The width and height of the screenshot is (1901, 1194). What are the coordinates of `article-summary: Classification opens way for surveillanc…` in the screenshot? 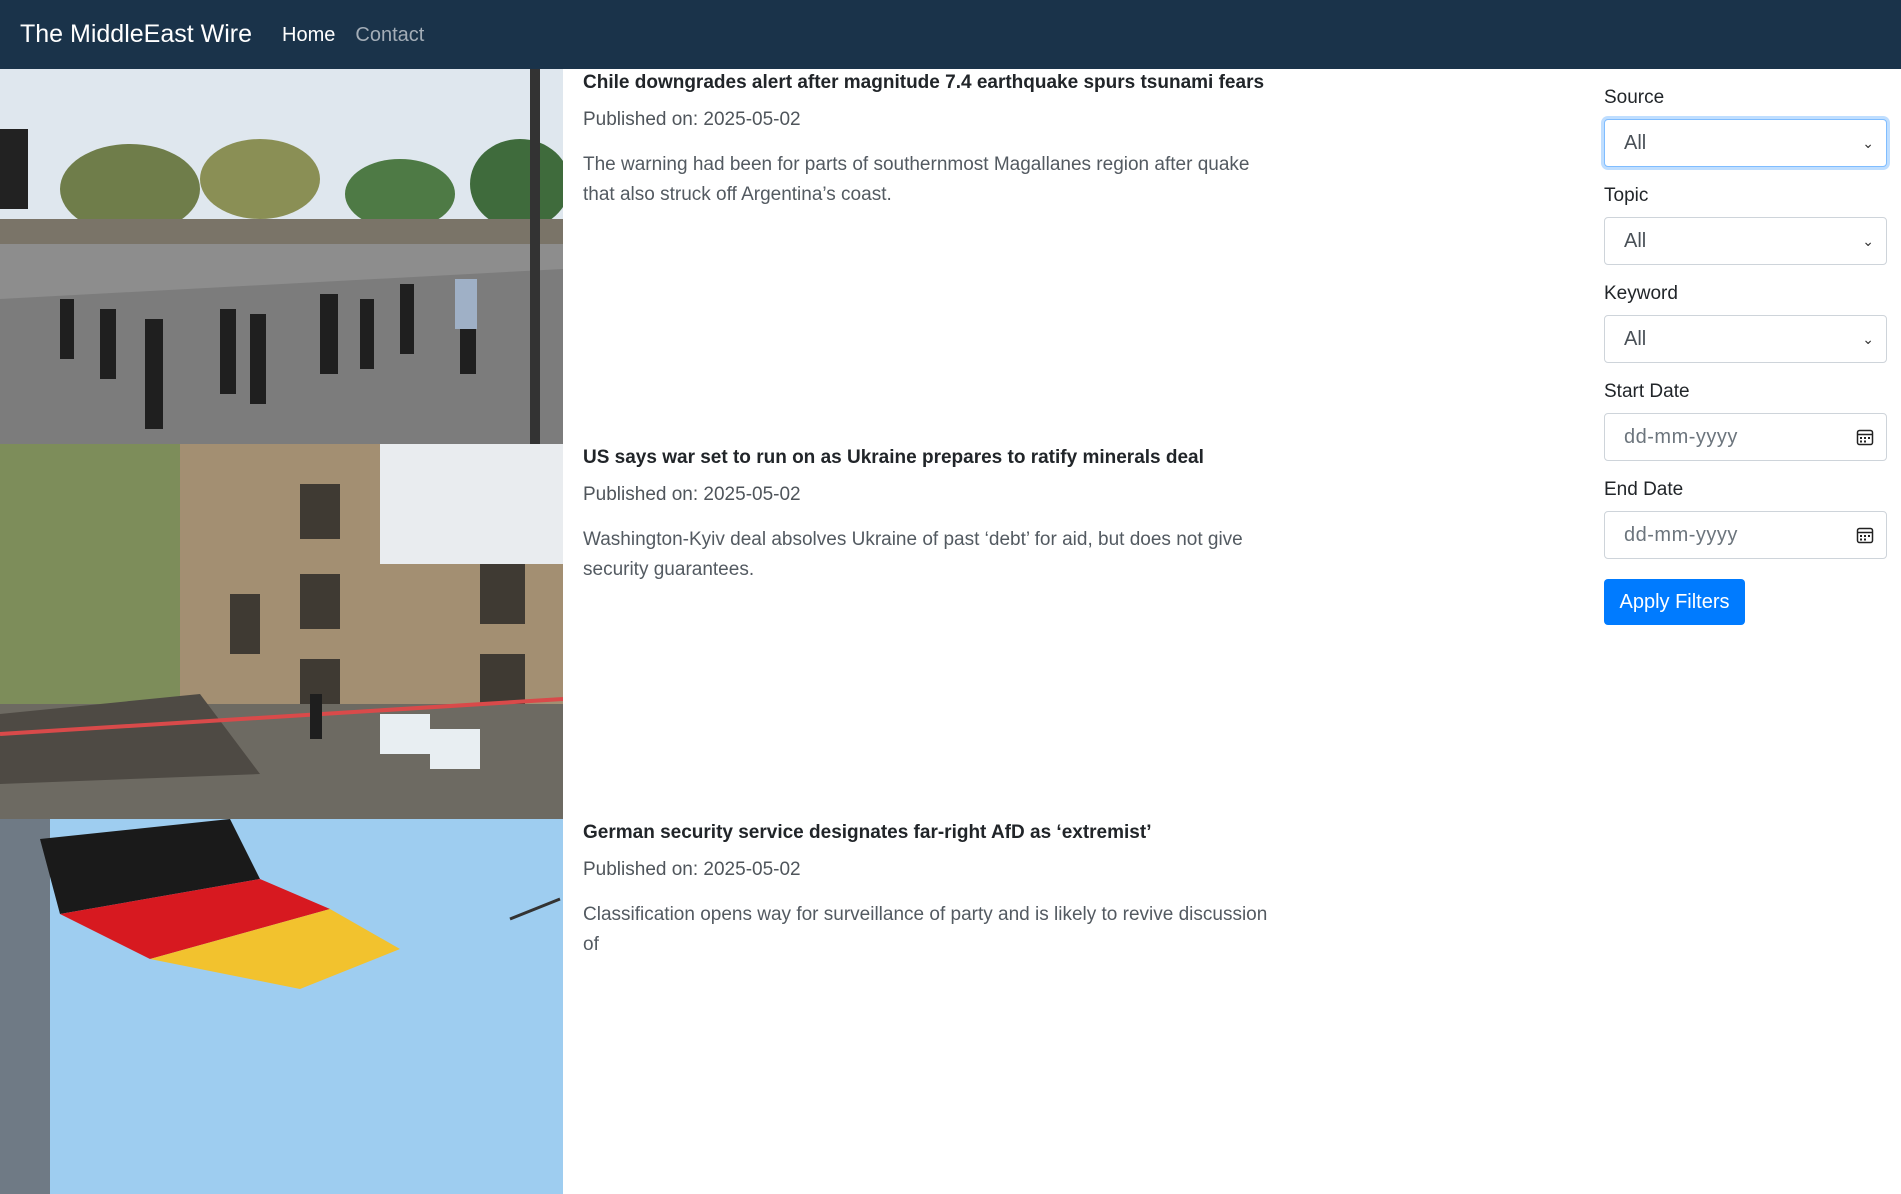 It's located at (925, 929).